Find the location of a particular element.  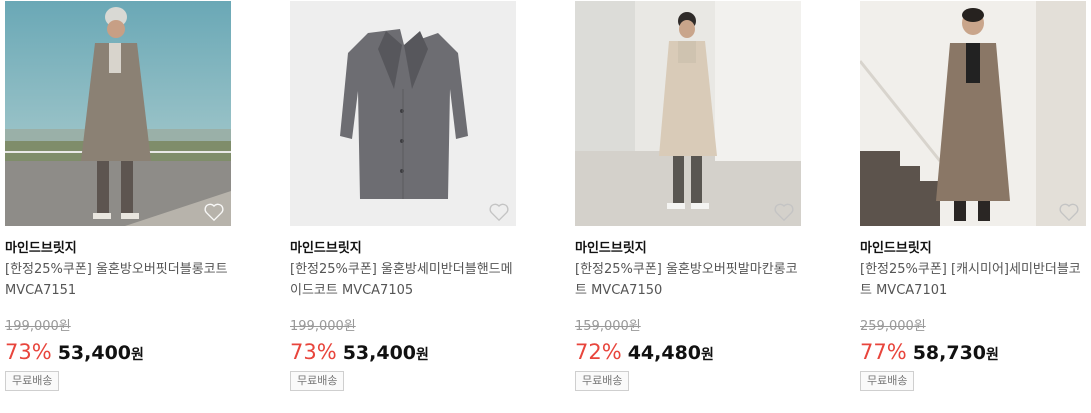

product-photo-coat-flatlay is located at coordinates (403, 113).